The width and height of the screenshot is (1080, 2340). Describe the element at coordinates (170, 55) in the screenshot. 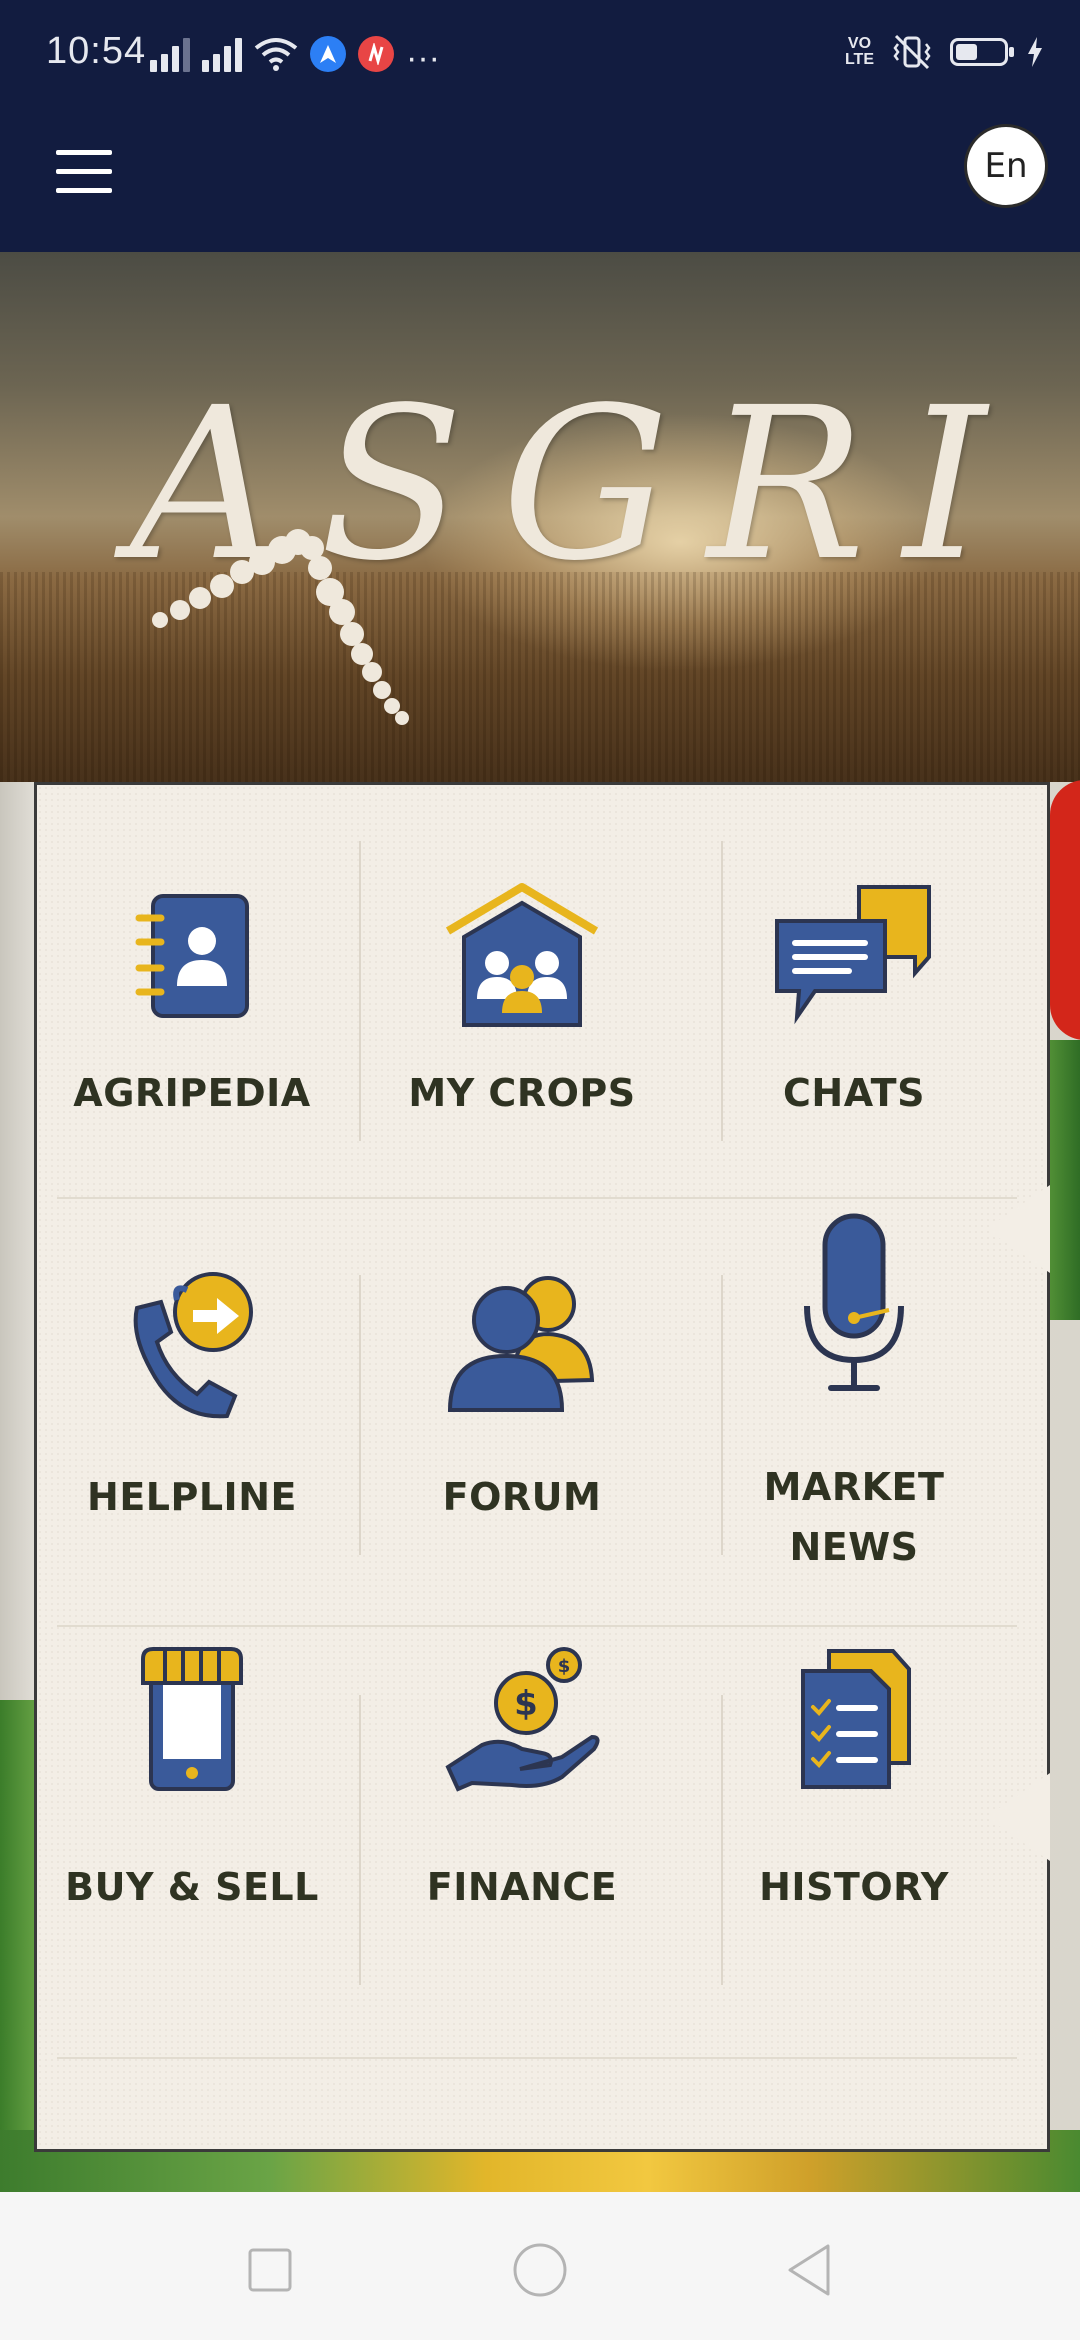

I see `signal-1-icon` at that location.